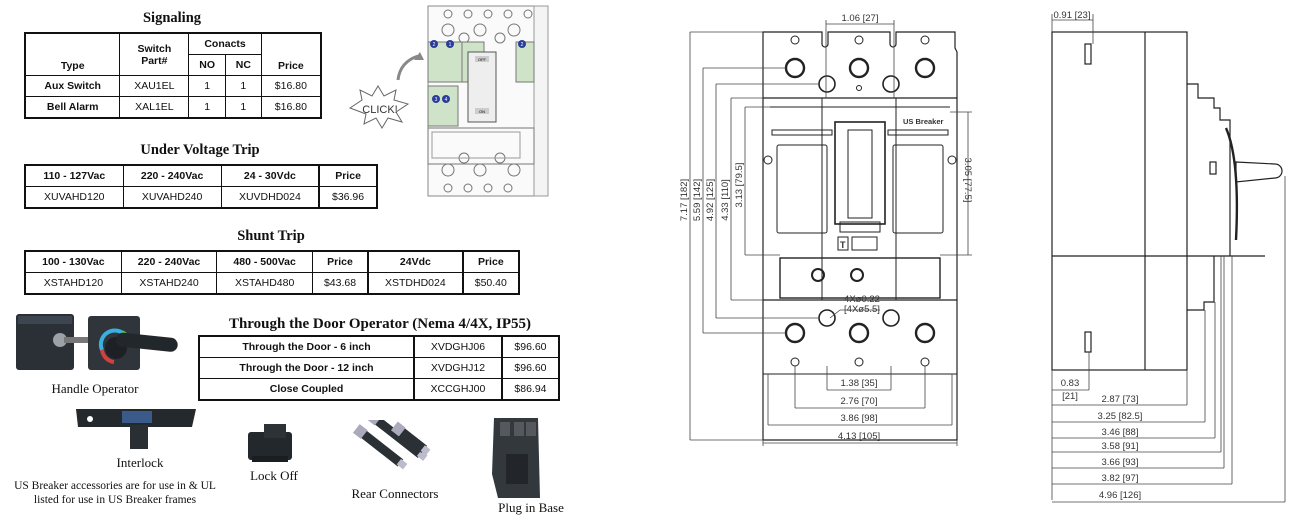 This screenshot has width=1298, height=516. I want to click on side-dim-small: [21], so click(1070, 396).